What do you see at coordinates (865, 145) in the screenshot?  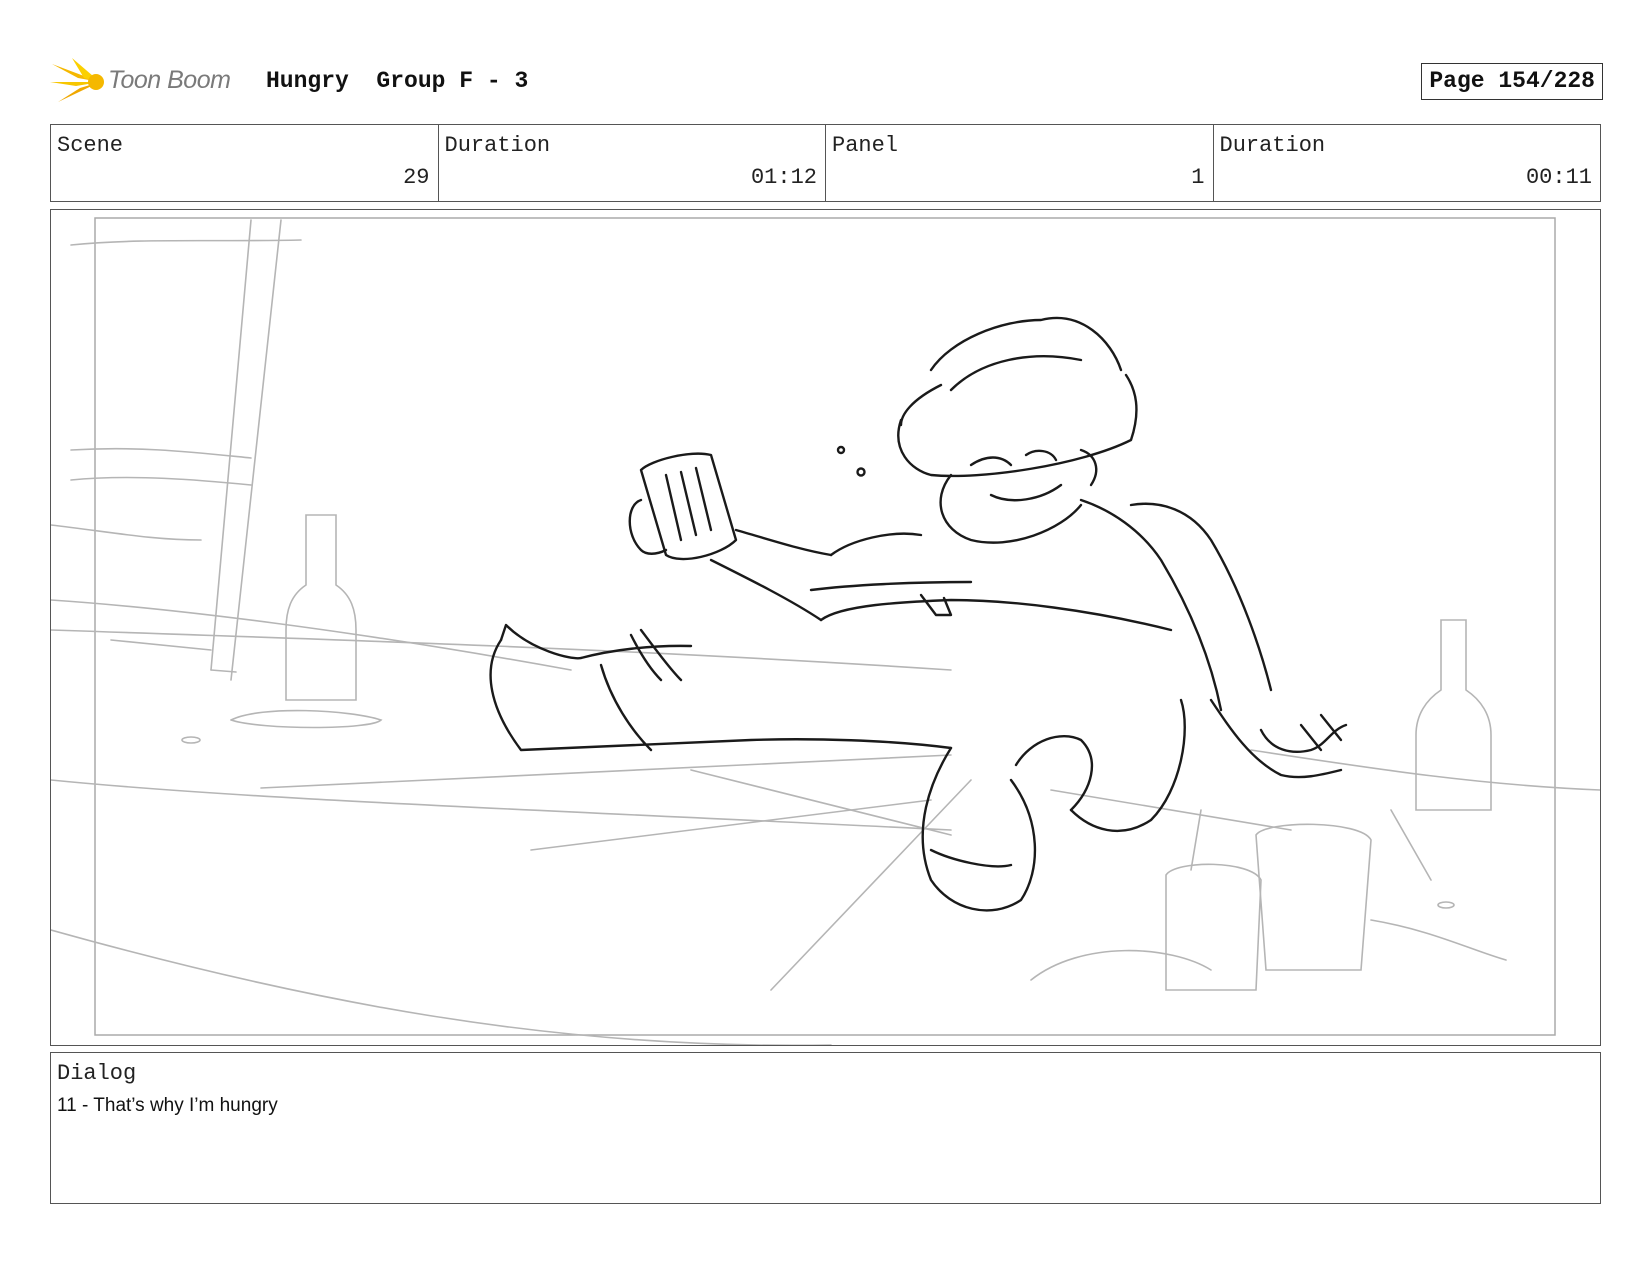 I see `panel-label: Panel` at bounding box center [865, 145].